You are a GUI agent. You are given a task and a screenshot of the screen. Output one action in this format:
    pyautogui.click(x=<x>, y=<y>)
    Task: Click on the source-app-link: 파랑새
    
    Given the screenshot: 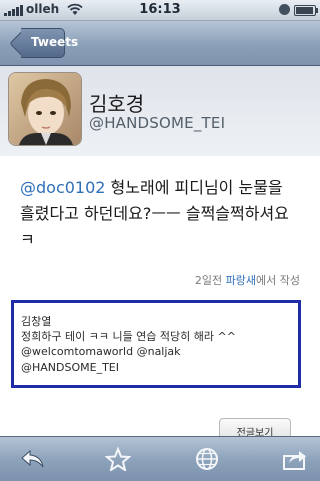 What is the action you would take?
    pyautogui.click(x=241, y=280)
    